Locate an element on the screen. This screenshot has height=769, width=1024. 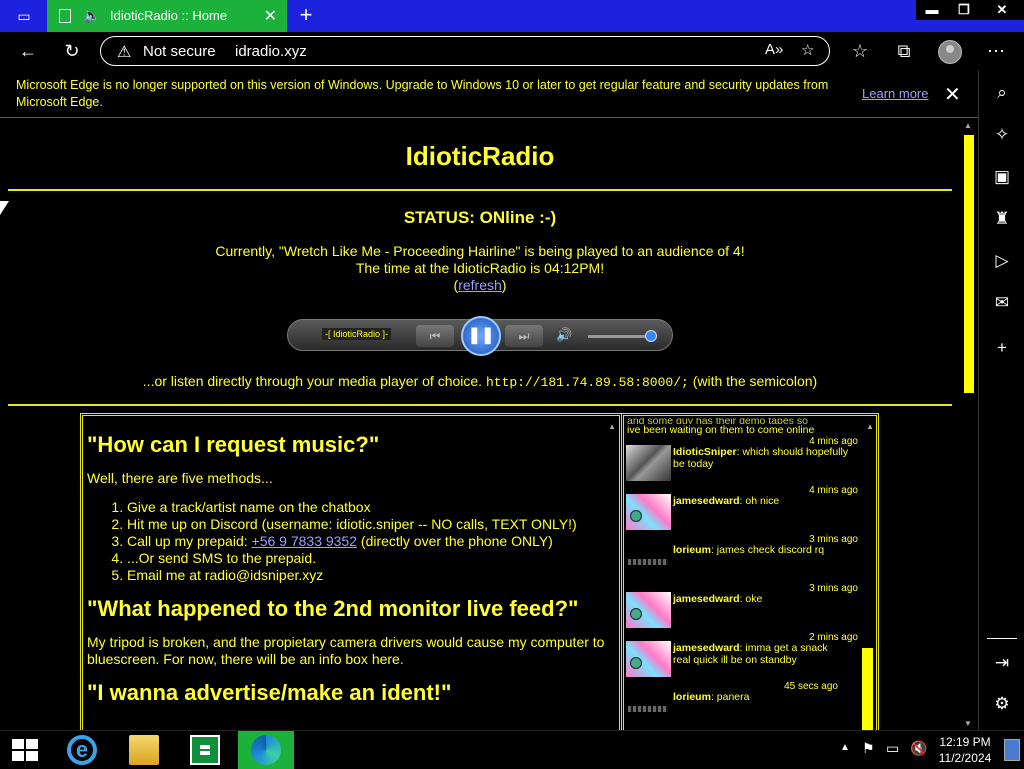
previous-track-button: ⏮ is located at coordinates (435, 336).